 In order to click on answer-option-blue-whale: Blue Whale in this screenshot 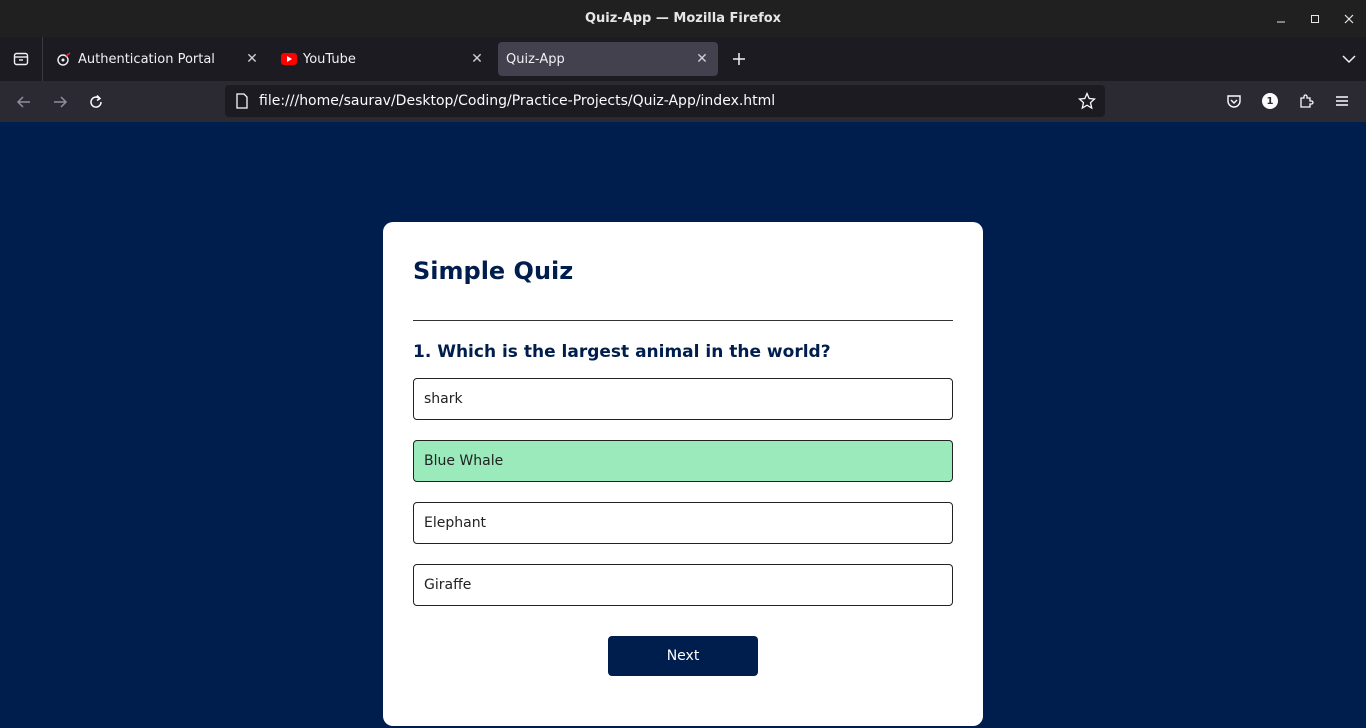, I will do `click(683, 461)`.